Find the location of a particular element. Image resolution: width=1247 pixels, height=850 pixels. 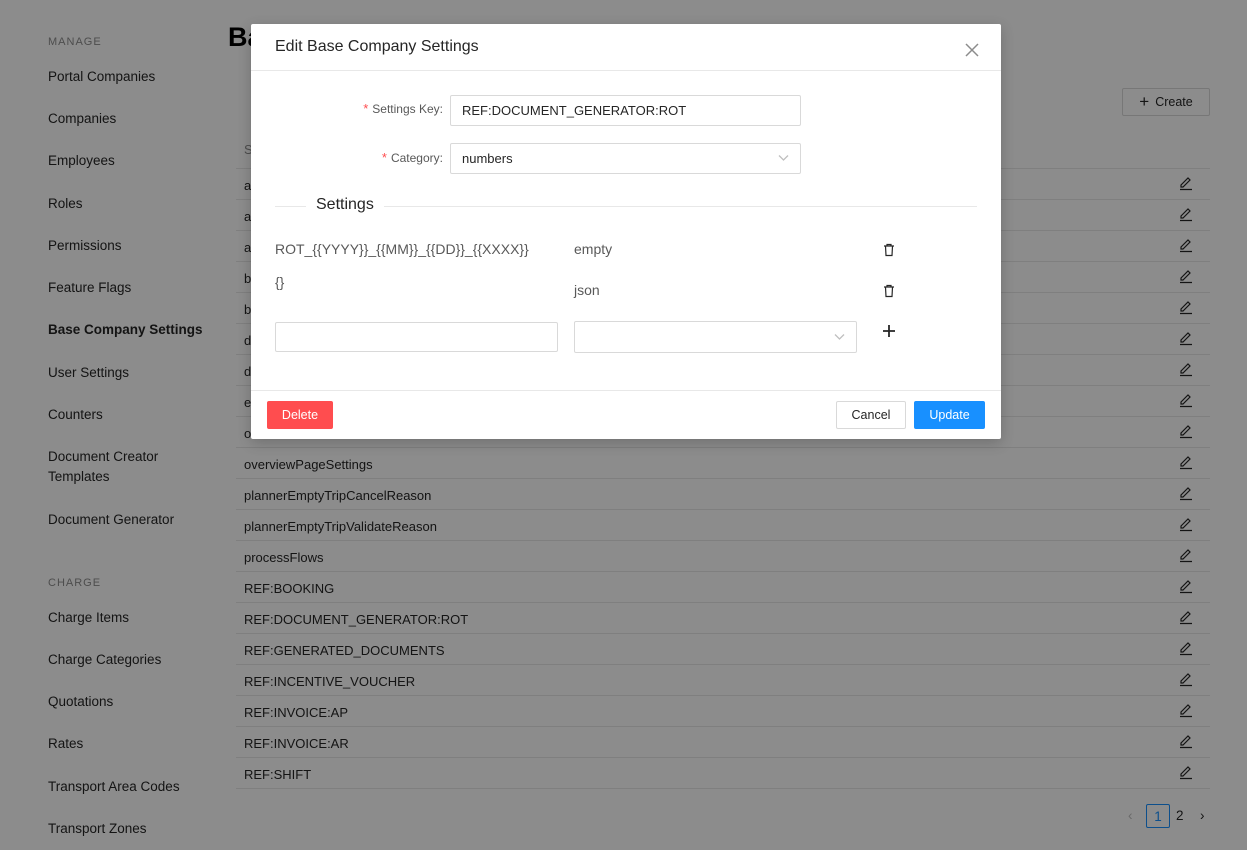

cancel-button: Cancel is located at coordinates (871, 415).